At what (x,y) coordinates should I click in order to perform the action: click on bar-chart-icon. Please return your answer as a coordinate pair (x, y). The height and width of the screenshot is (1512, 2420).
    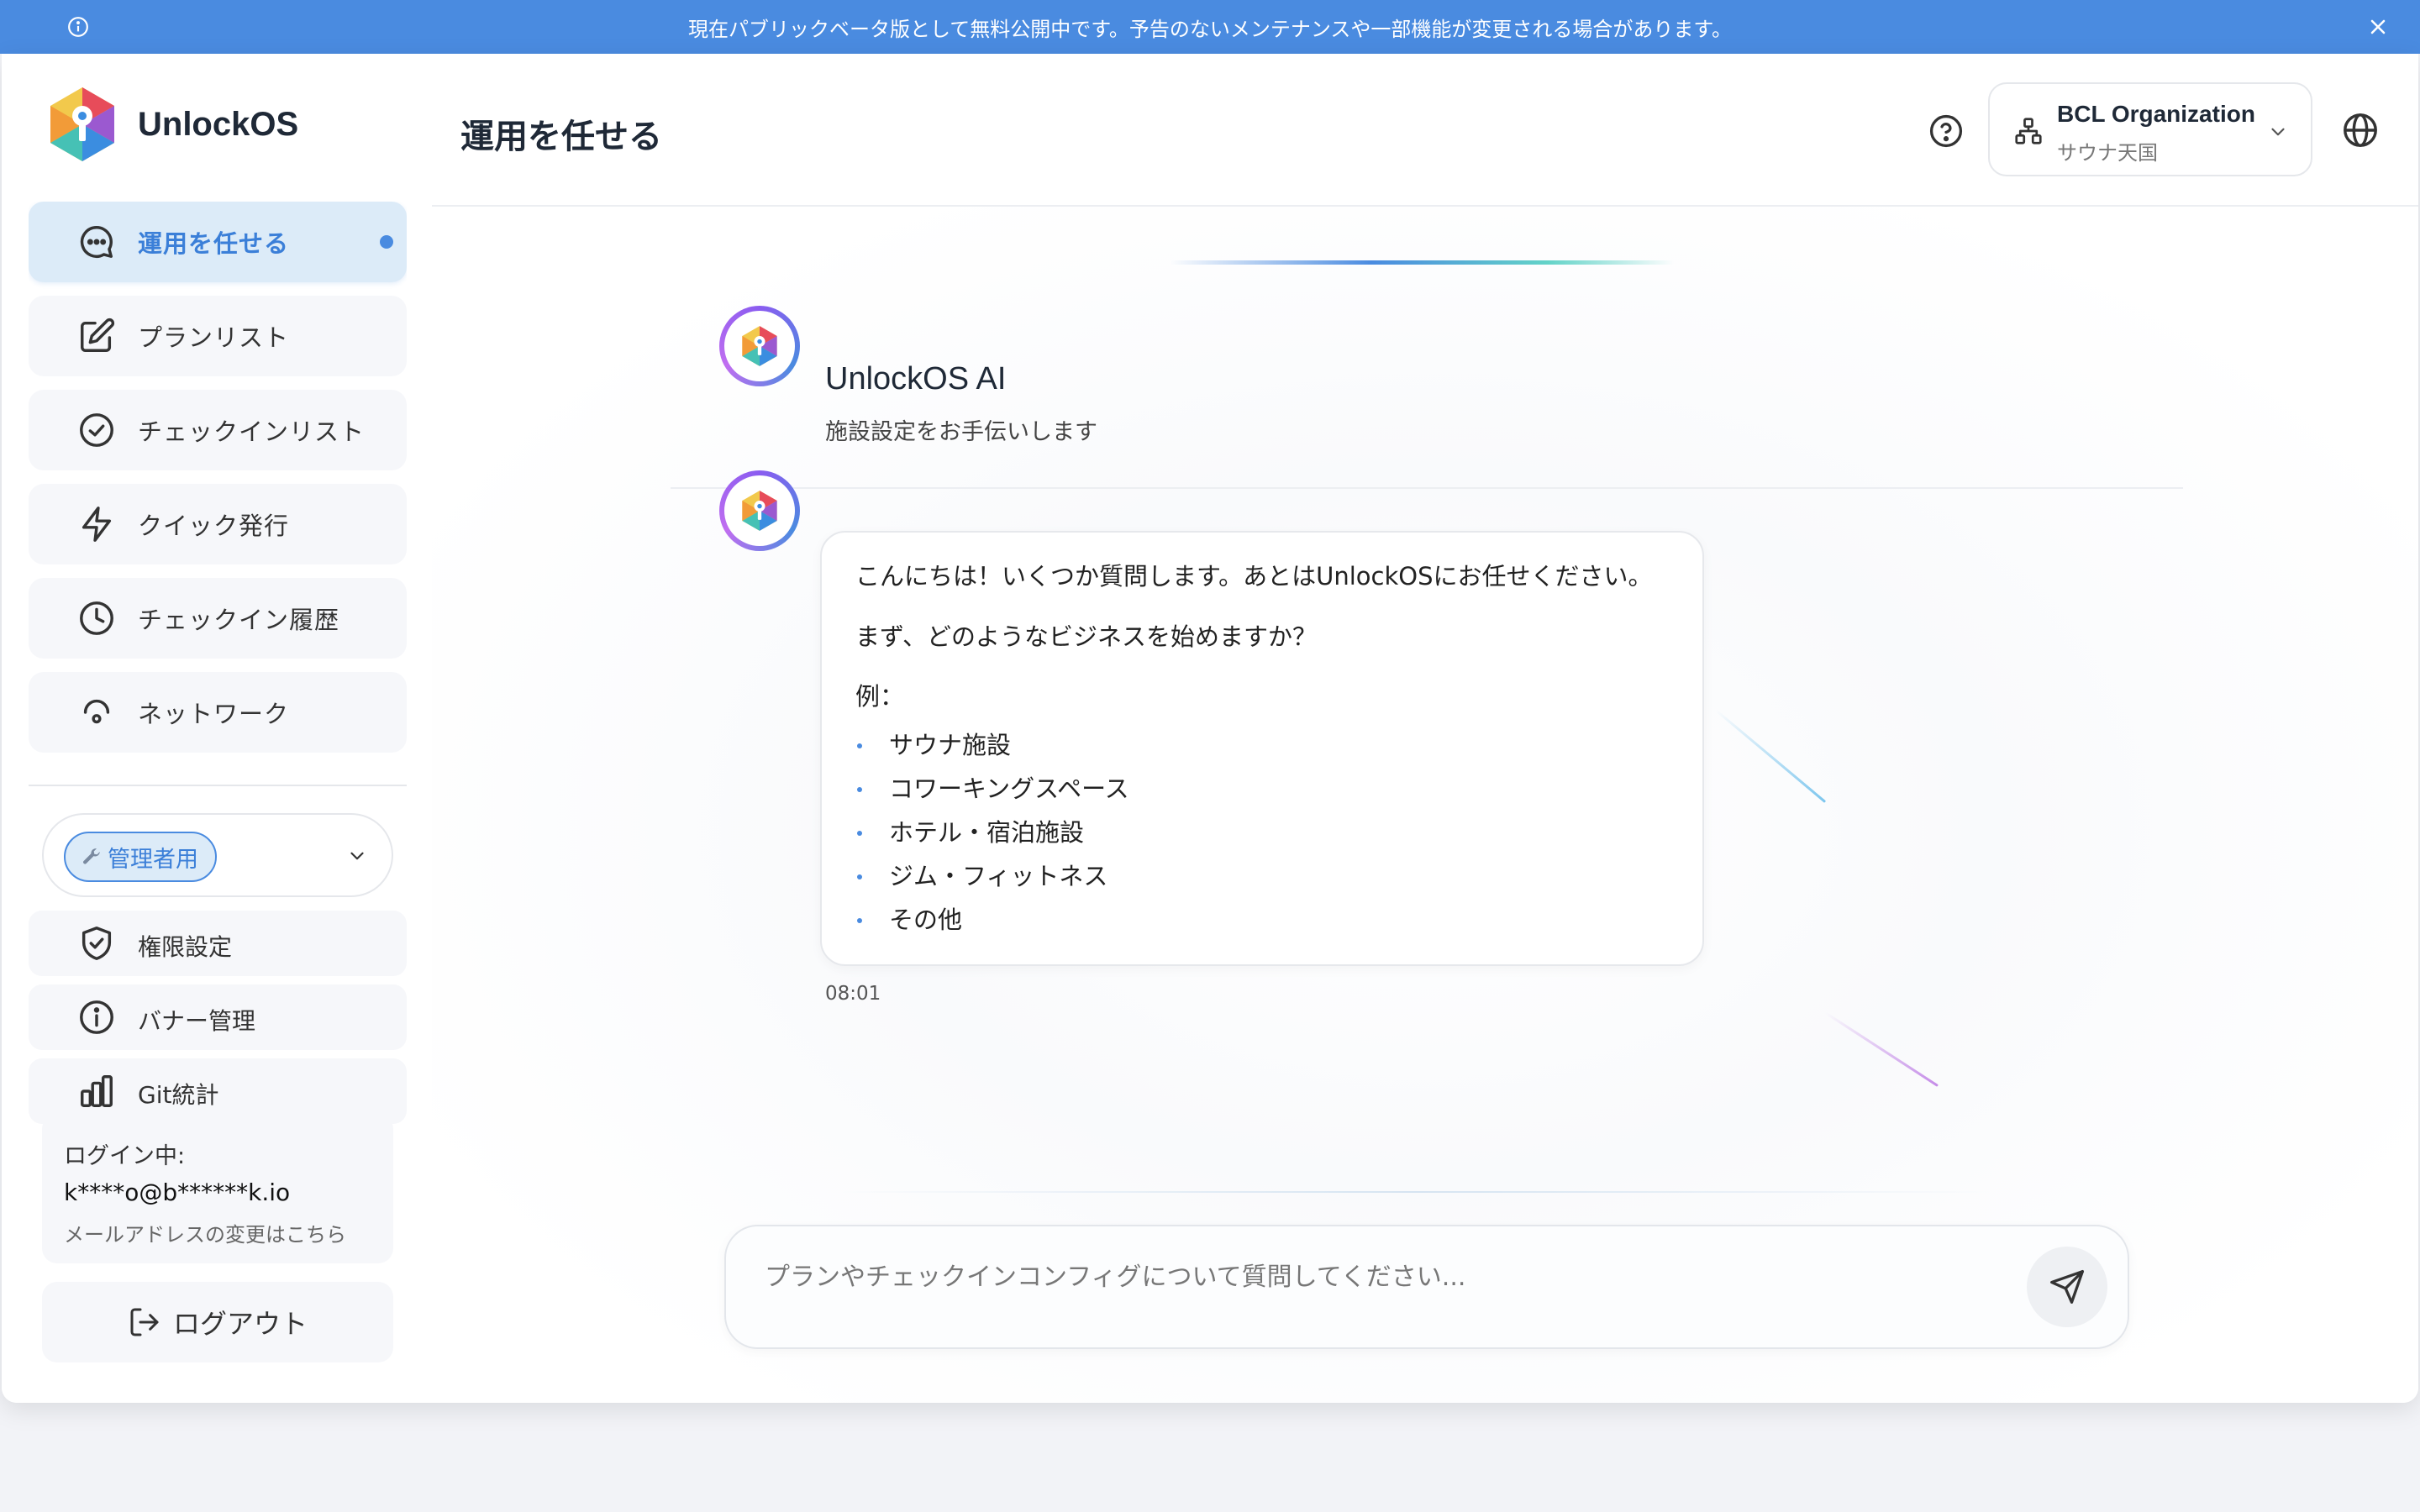
    Looking at the image, I should click on (97, 1091).